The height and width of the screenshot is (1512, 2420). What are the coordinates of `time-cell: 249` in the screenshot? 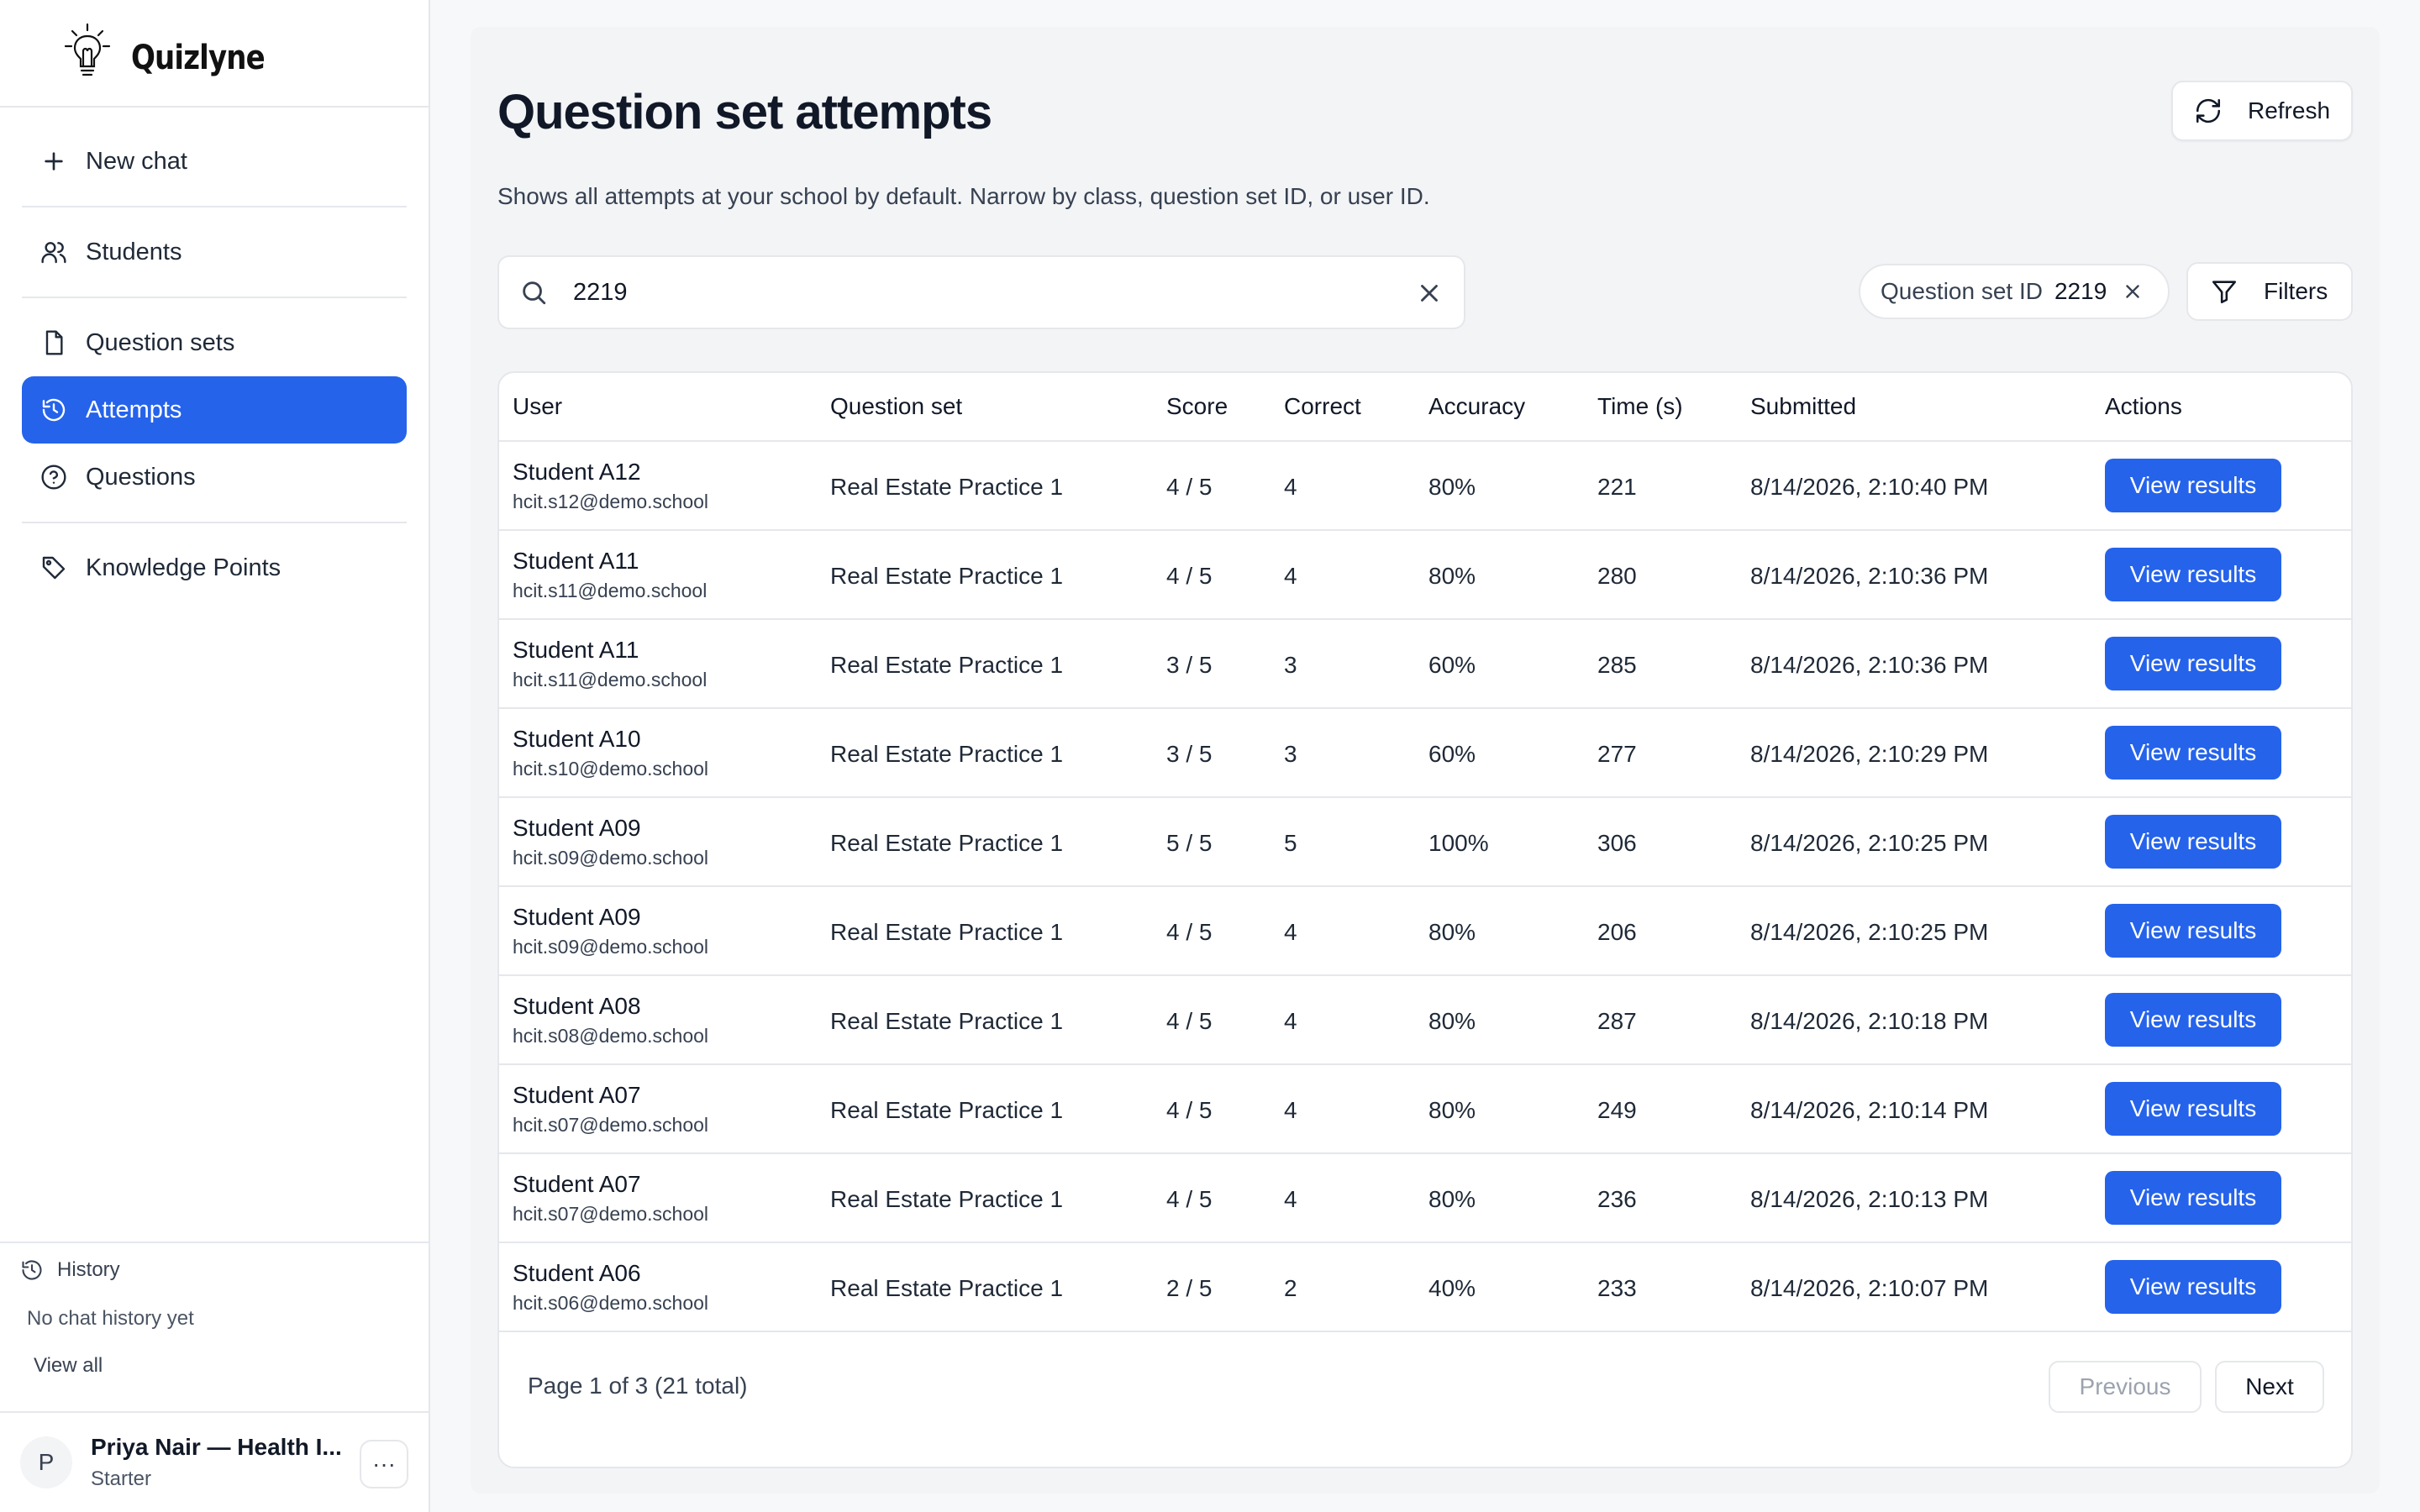 It's located at (1617, 1110).